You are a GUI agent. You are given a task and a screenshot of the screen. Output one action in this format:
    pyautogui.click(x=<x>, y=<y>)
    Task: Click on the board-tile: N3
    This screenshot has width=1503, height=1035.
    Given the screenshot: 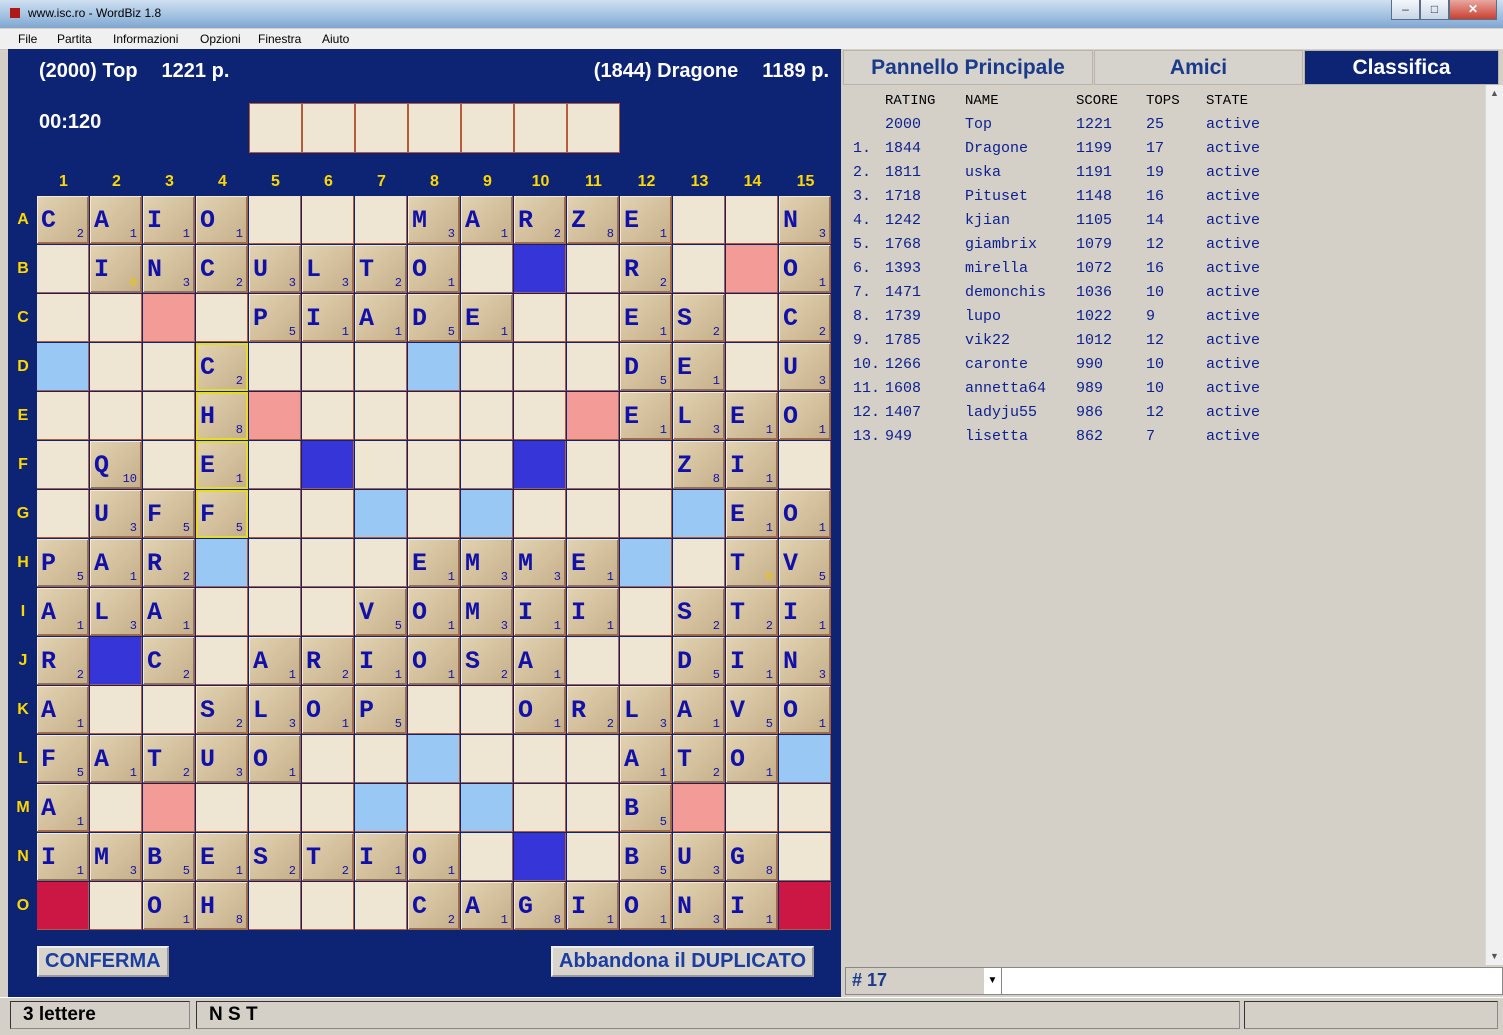 What is the action you would take?
    pyautogui.click(x=699, y=906)
    